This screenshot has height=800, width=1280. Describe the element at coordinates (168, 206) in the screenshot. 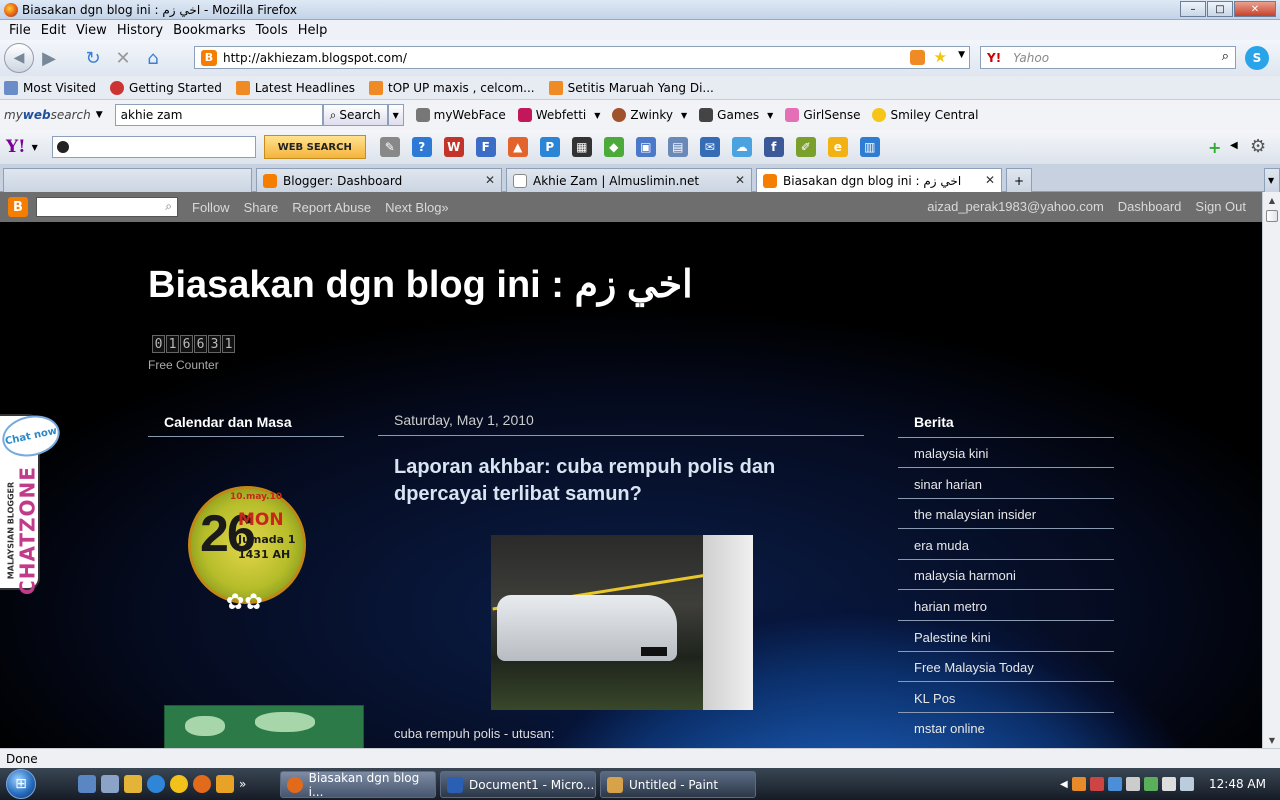

I see `search-icon: ⌕` at that location.